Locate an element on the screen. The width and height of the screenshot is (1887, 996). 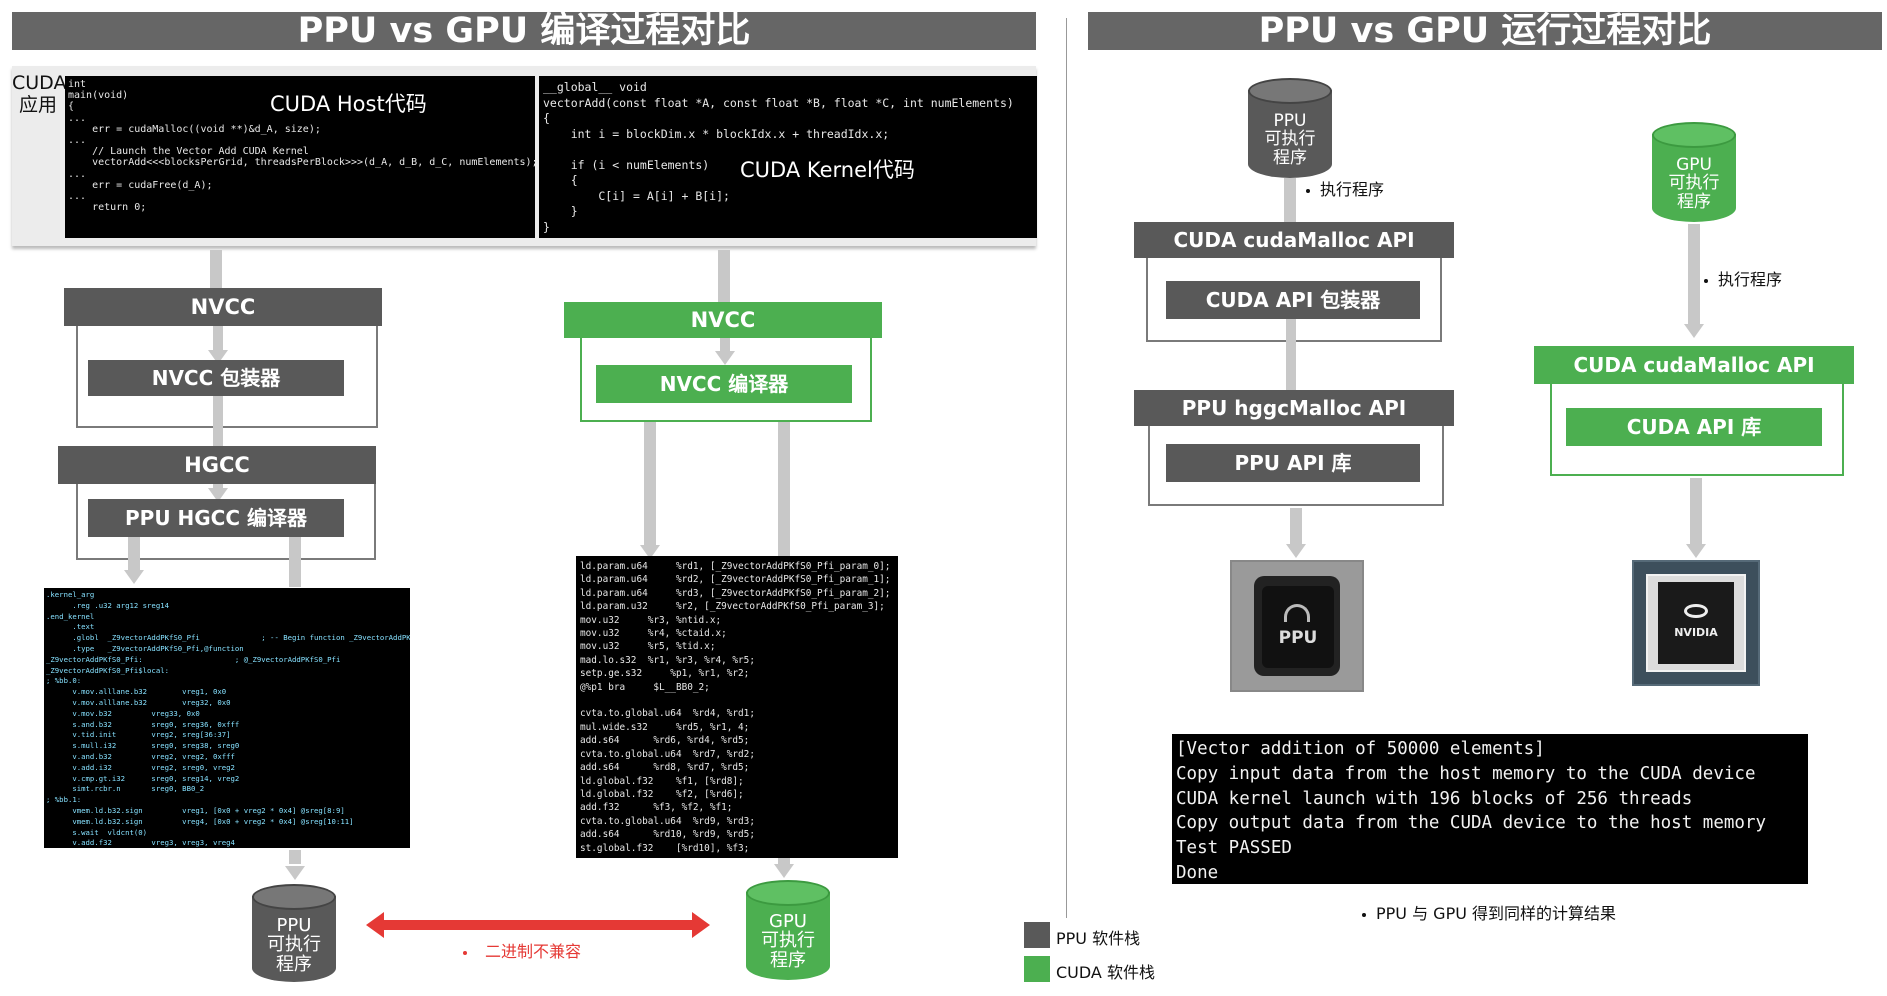
legend-cuda-label: CUDA 软件栈 is located at coordinates (1105, 972).